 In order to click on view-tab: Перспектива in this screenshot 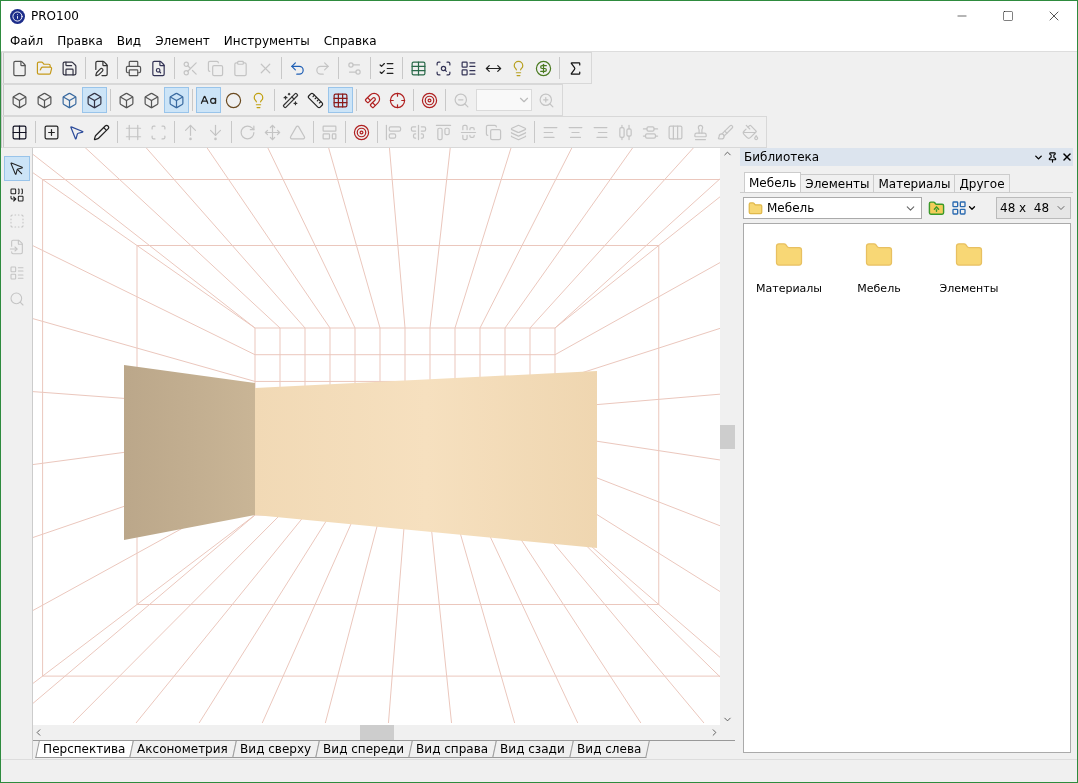, I will do `click(85, 749)`.